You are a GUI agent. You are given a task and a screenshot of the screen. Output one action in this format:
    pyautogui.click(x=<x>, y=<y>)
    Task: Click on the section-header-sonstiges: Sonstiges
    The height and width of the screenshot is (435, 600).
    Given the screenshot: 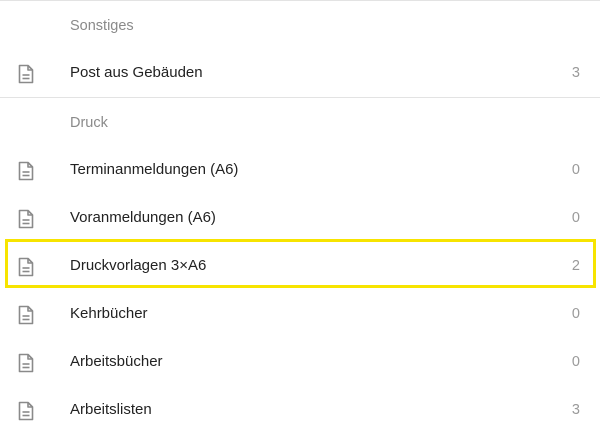 What is the action you would take?
    pyautogui.click(x=102, y=26)
    